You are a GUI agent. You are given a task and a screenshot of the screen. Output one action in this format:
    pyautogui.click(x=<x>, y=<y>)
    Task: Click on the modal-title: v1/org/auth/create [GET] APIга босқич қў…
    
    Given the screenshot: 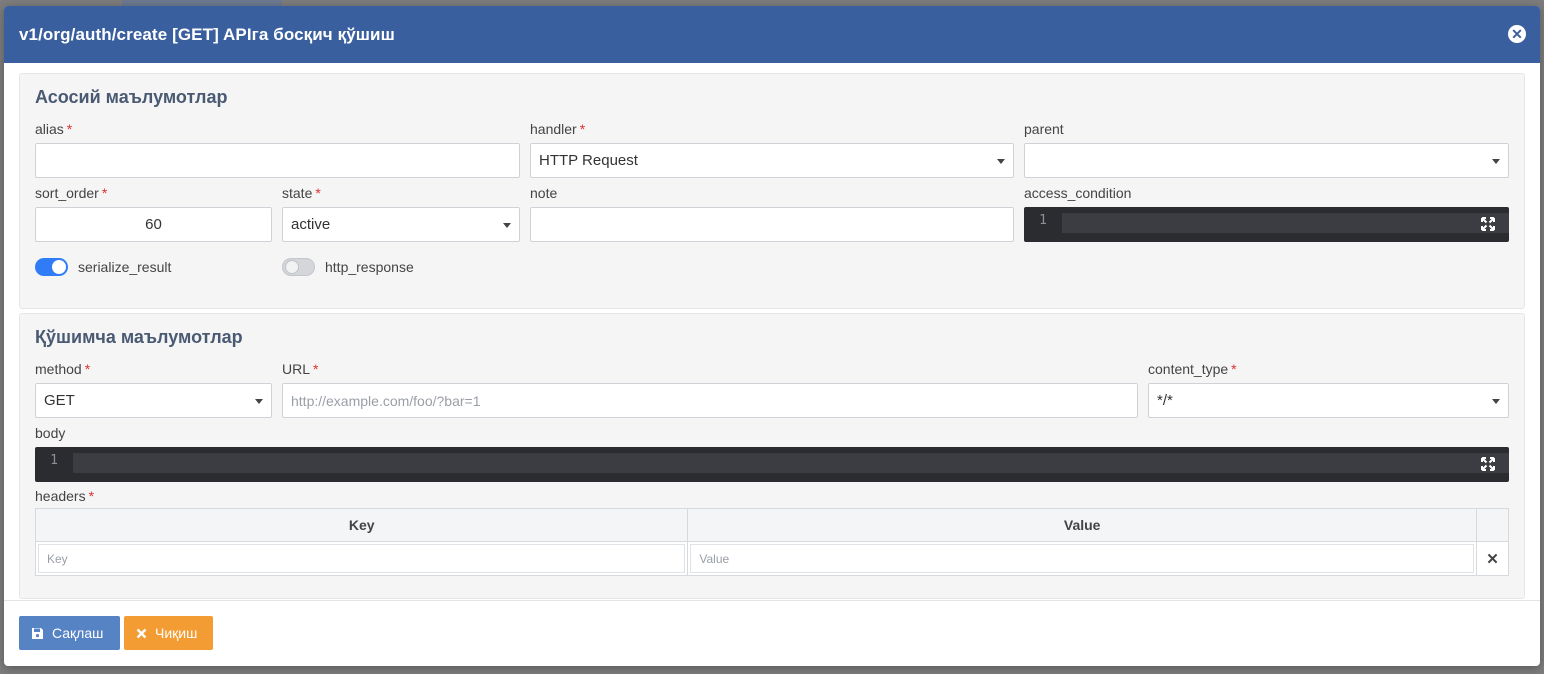 What is the action you would take?
    pyautogui.click(x=207, y=34)
    